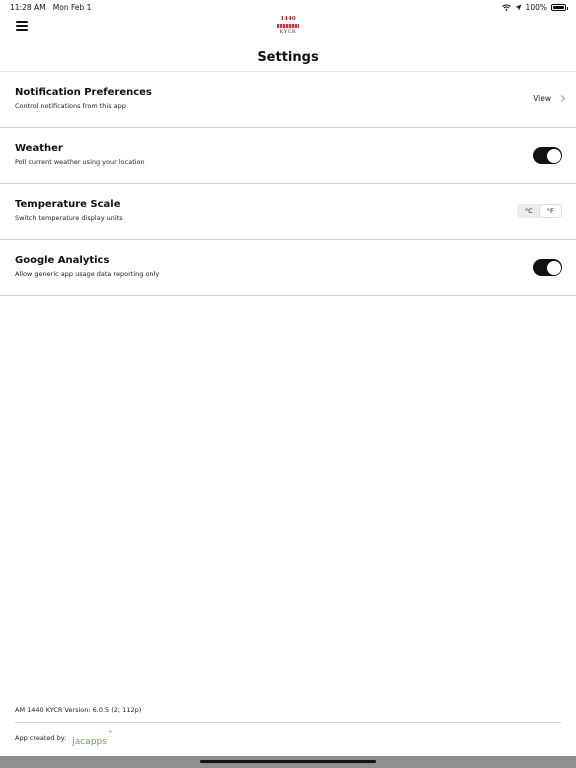 Image resolution: width=576 pixels, height=768 pixels. What do you see at coordinates (62, 260) in the screenshot?
I see `setting-title: Google Analytics` at bounding box center [62, 260].